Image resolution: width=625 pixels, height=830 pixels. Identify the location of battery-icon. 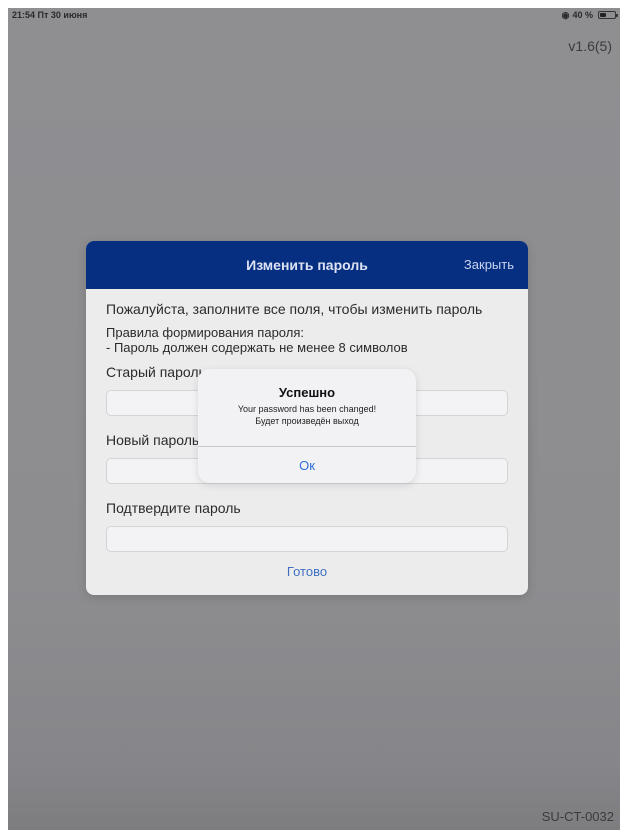
(608, 15).